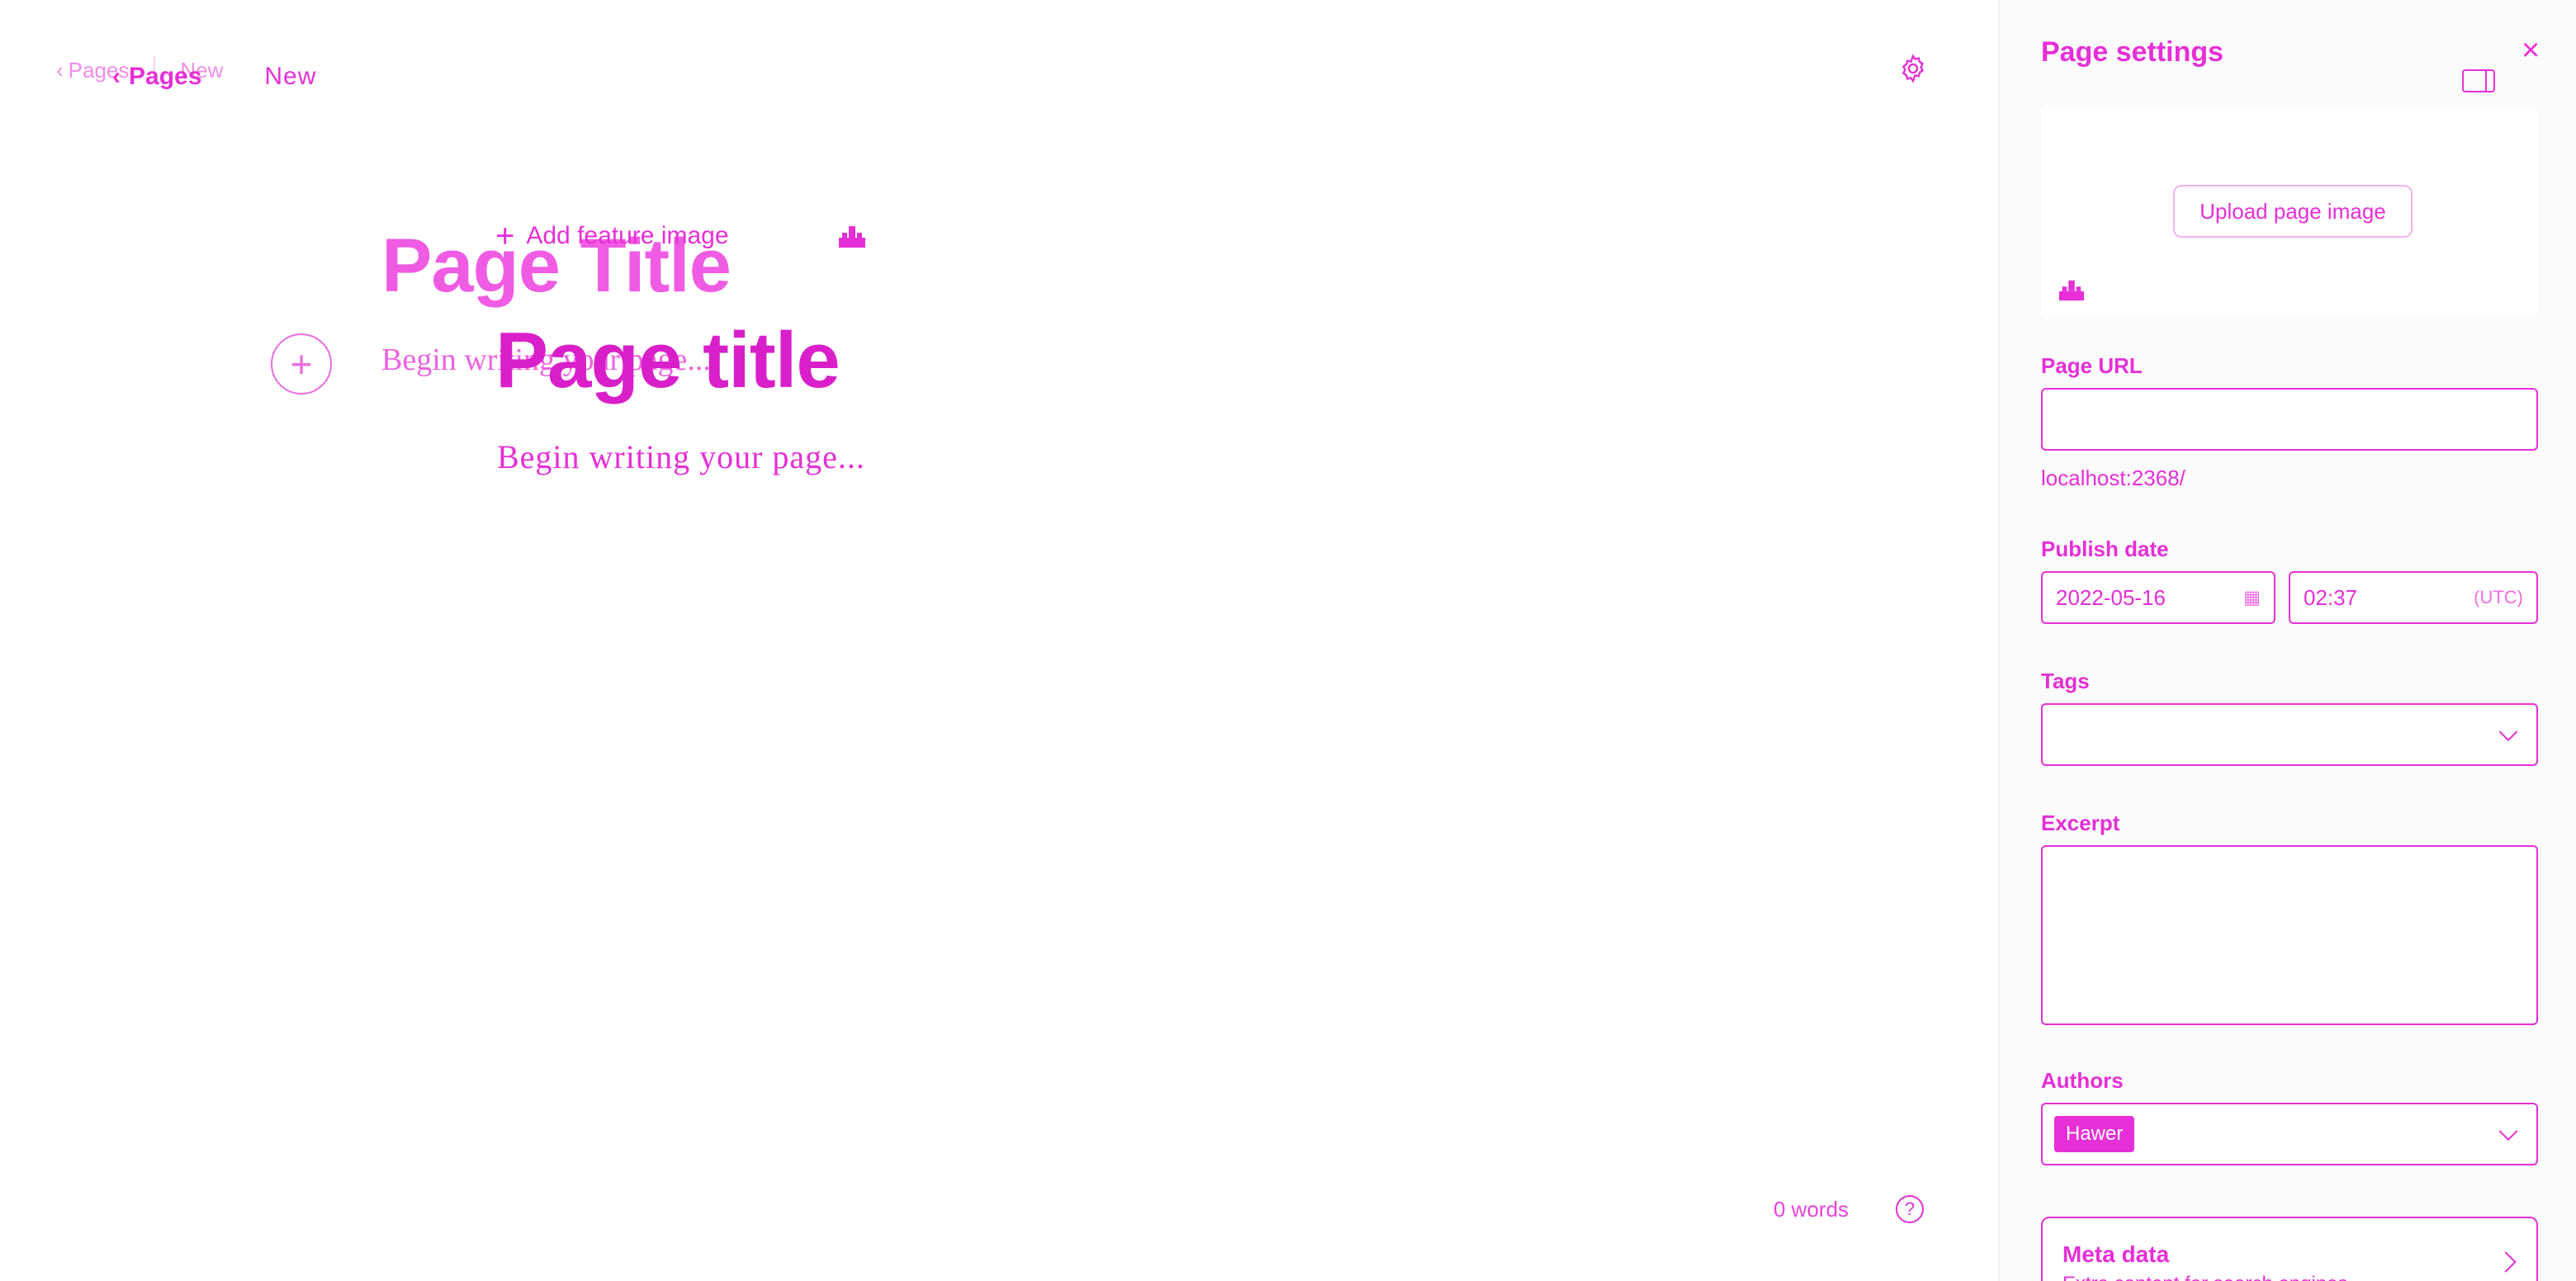  I want to click on calendar-icon: ▦, so click(2252, 597).